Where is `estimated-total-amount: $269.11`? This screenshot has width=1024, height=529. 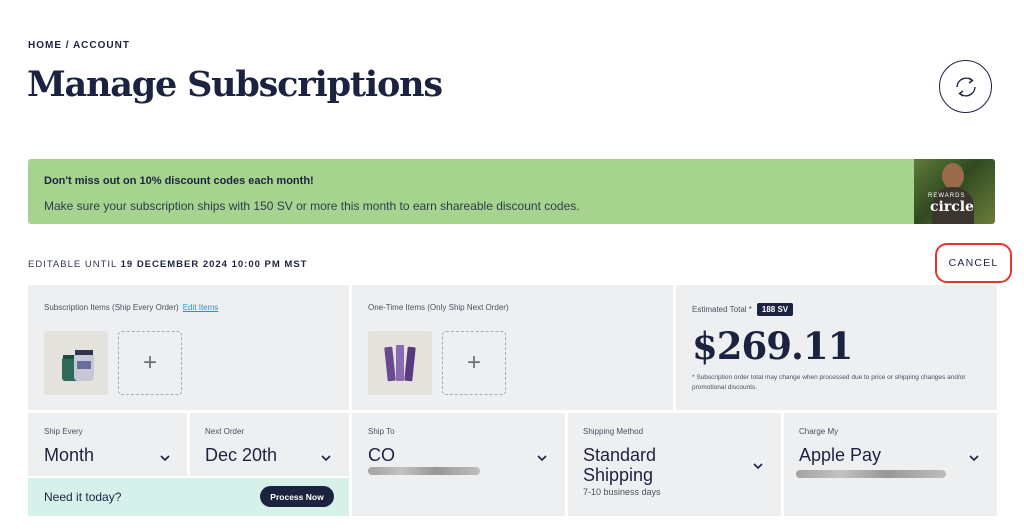 estimated-total-amount: $269.11 is located at coordinates (772, 346).